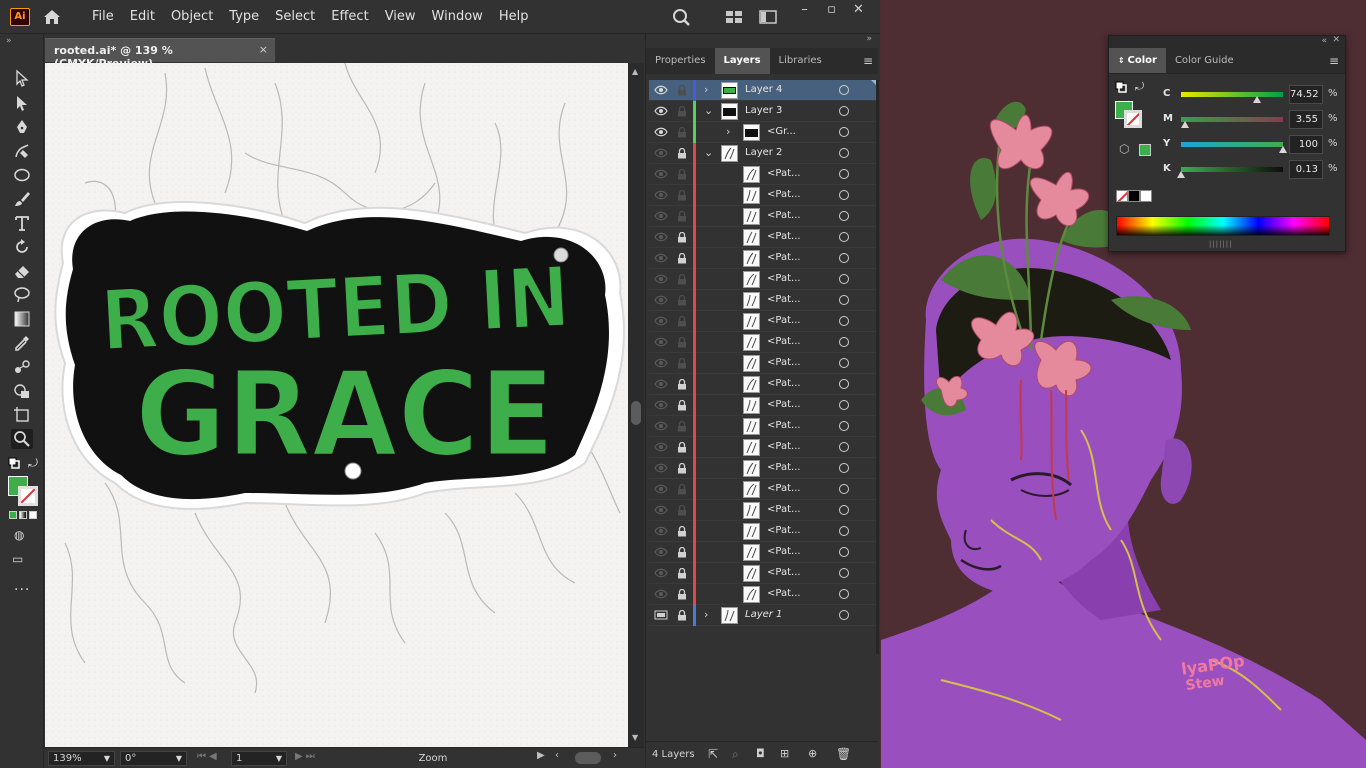 Image resolution: width=1366 pixels, height=768 pixels. Describe the element at coordinates (244, 17) in the screenshot. I see `menu-type: Type` at that location.